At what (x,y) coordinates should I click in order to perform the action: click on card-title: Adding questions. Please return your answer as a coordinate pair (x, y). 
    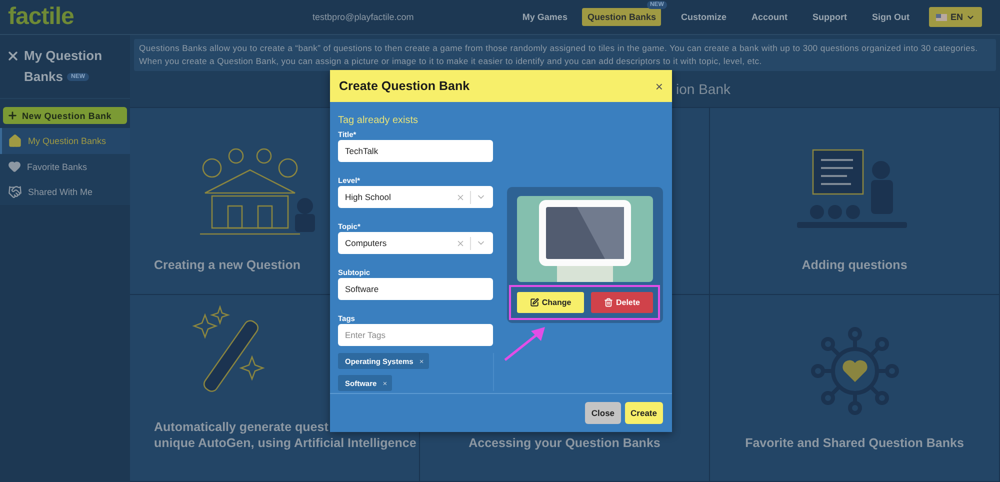
    Looking at the image, I should click on (855, 265).